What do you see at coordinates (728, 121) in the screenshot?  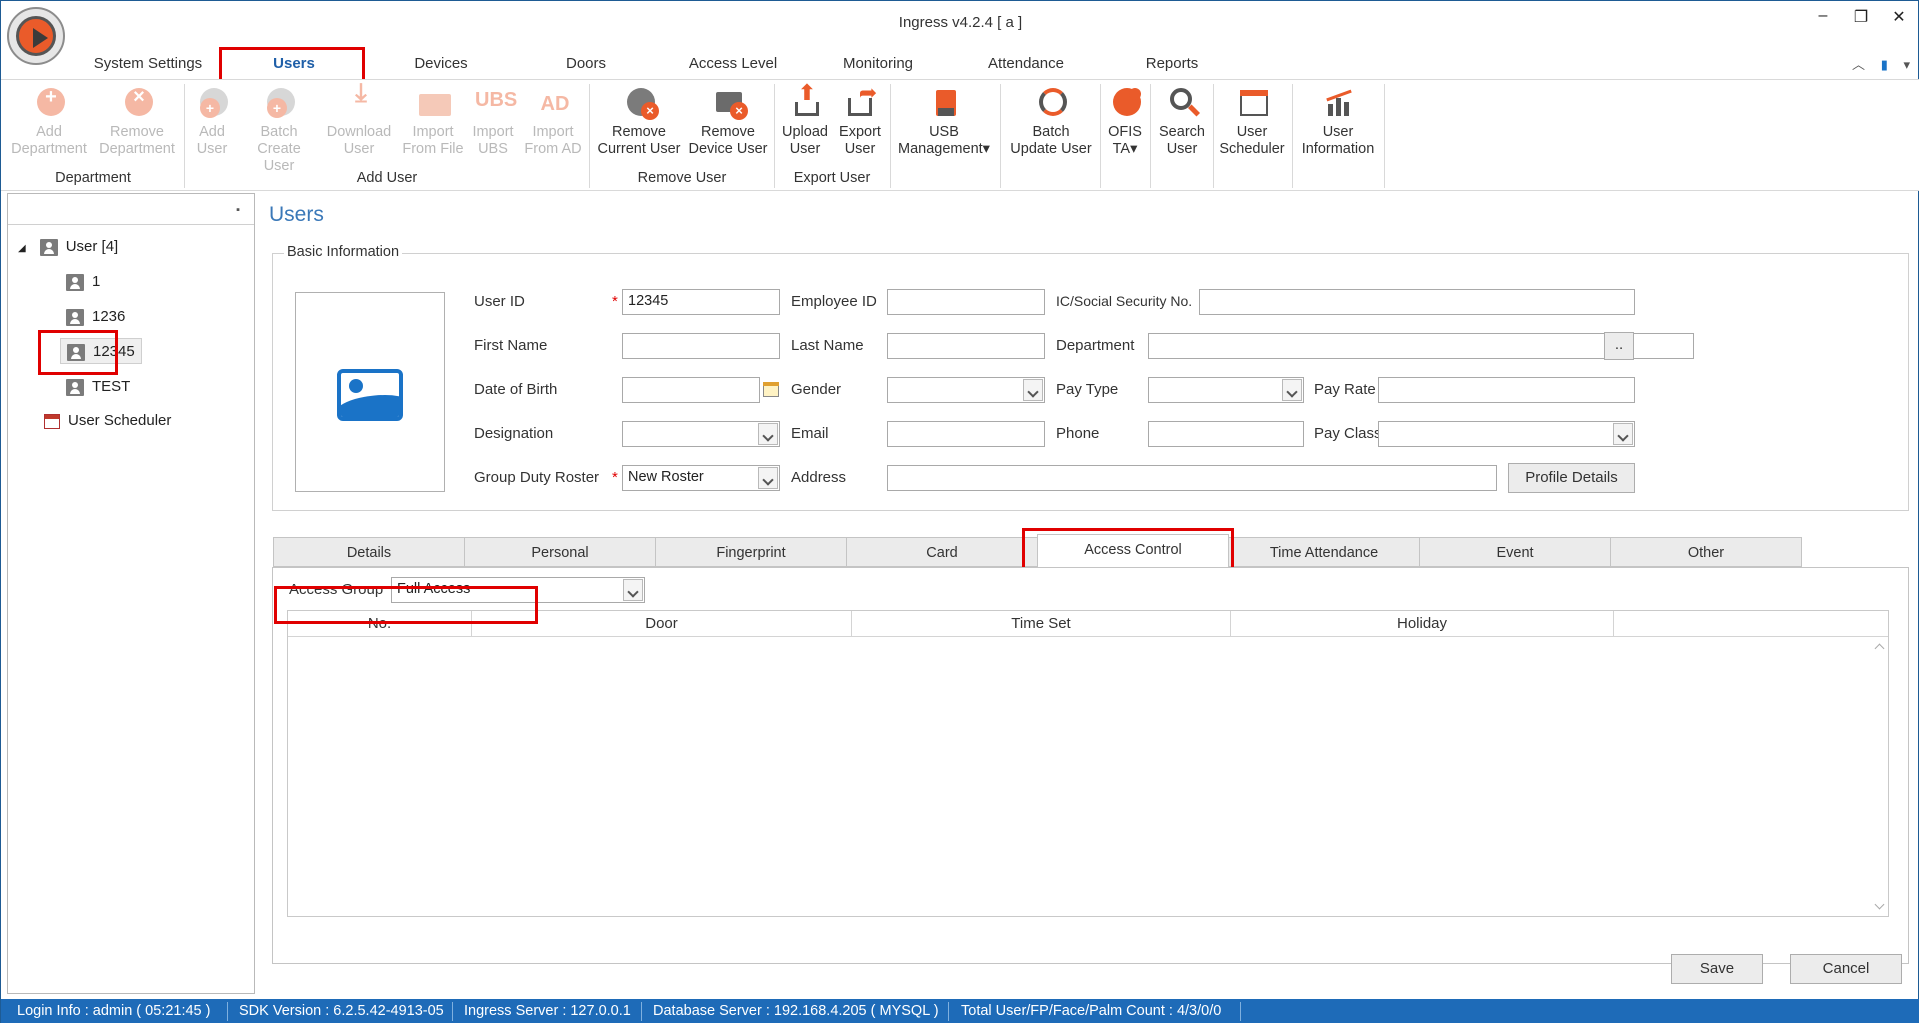 I see `remove-device-user-button: × Remove Device User` at bounding box center [728, 121].